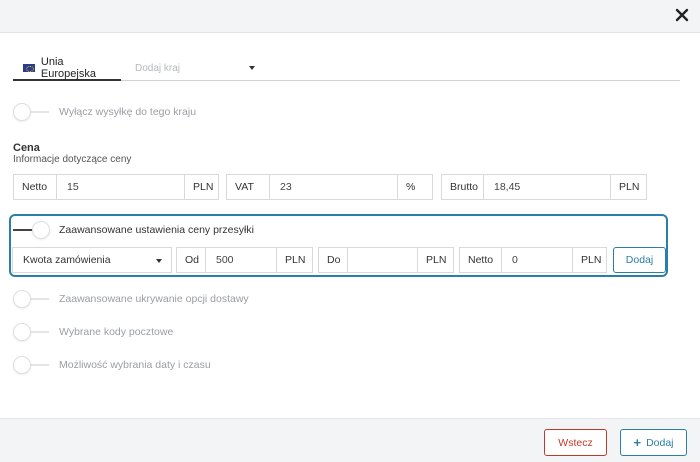  What do you see at coordinates (31, 365) in the screenshot?
I see `date-time-toggle` at bounding box center [31, 365].